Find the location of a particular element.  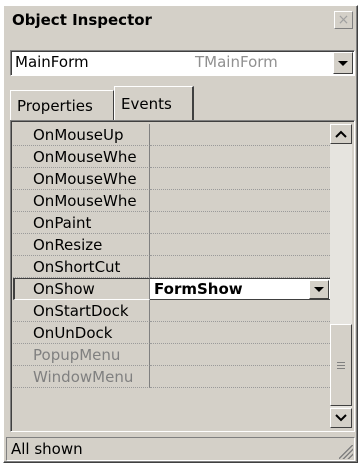

event-row-selected: OnShow FormShow is located at coordinates (171, 289).